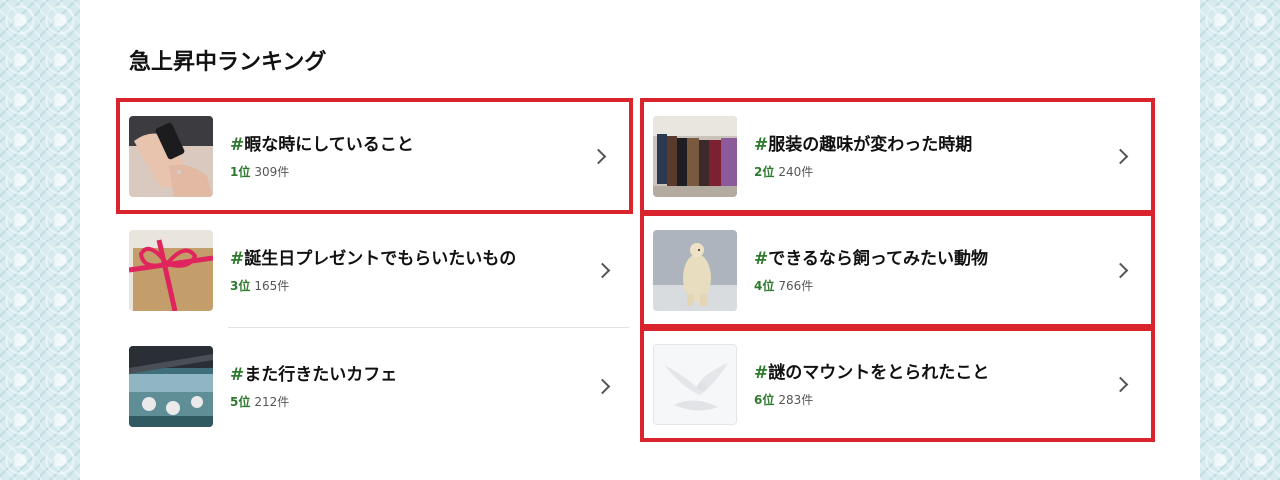 This screenshot has width=1280, height=480. I want to click on item-meta: 4位 766件, so click(784, 285).